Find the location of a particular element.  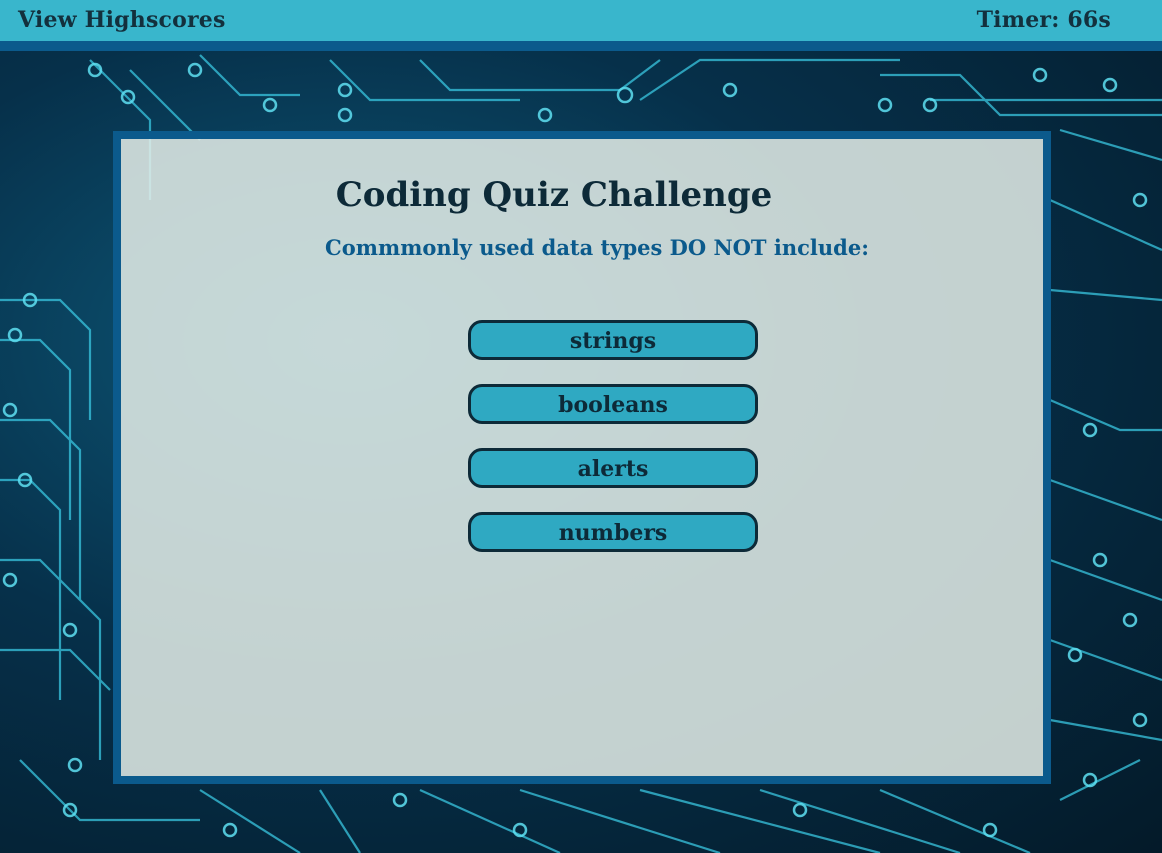

view-highscores-link: View Highscores is located at coordinates (122, 20).